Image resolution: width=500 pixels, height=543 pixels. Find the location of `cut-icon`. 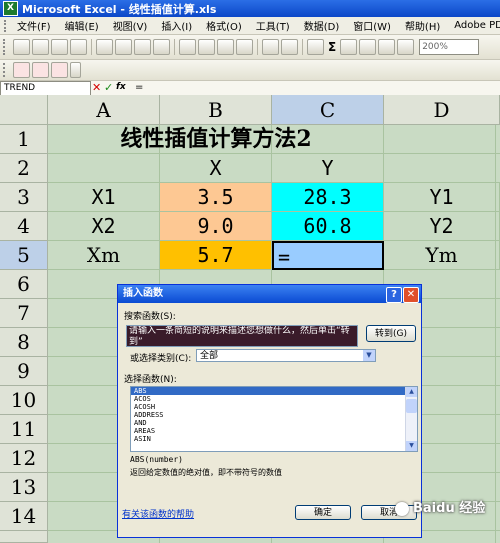

cut-icon is located at coordinates (187, 47).